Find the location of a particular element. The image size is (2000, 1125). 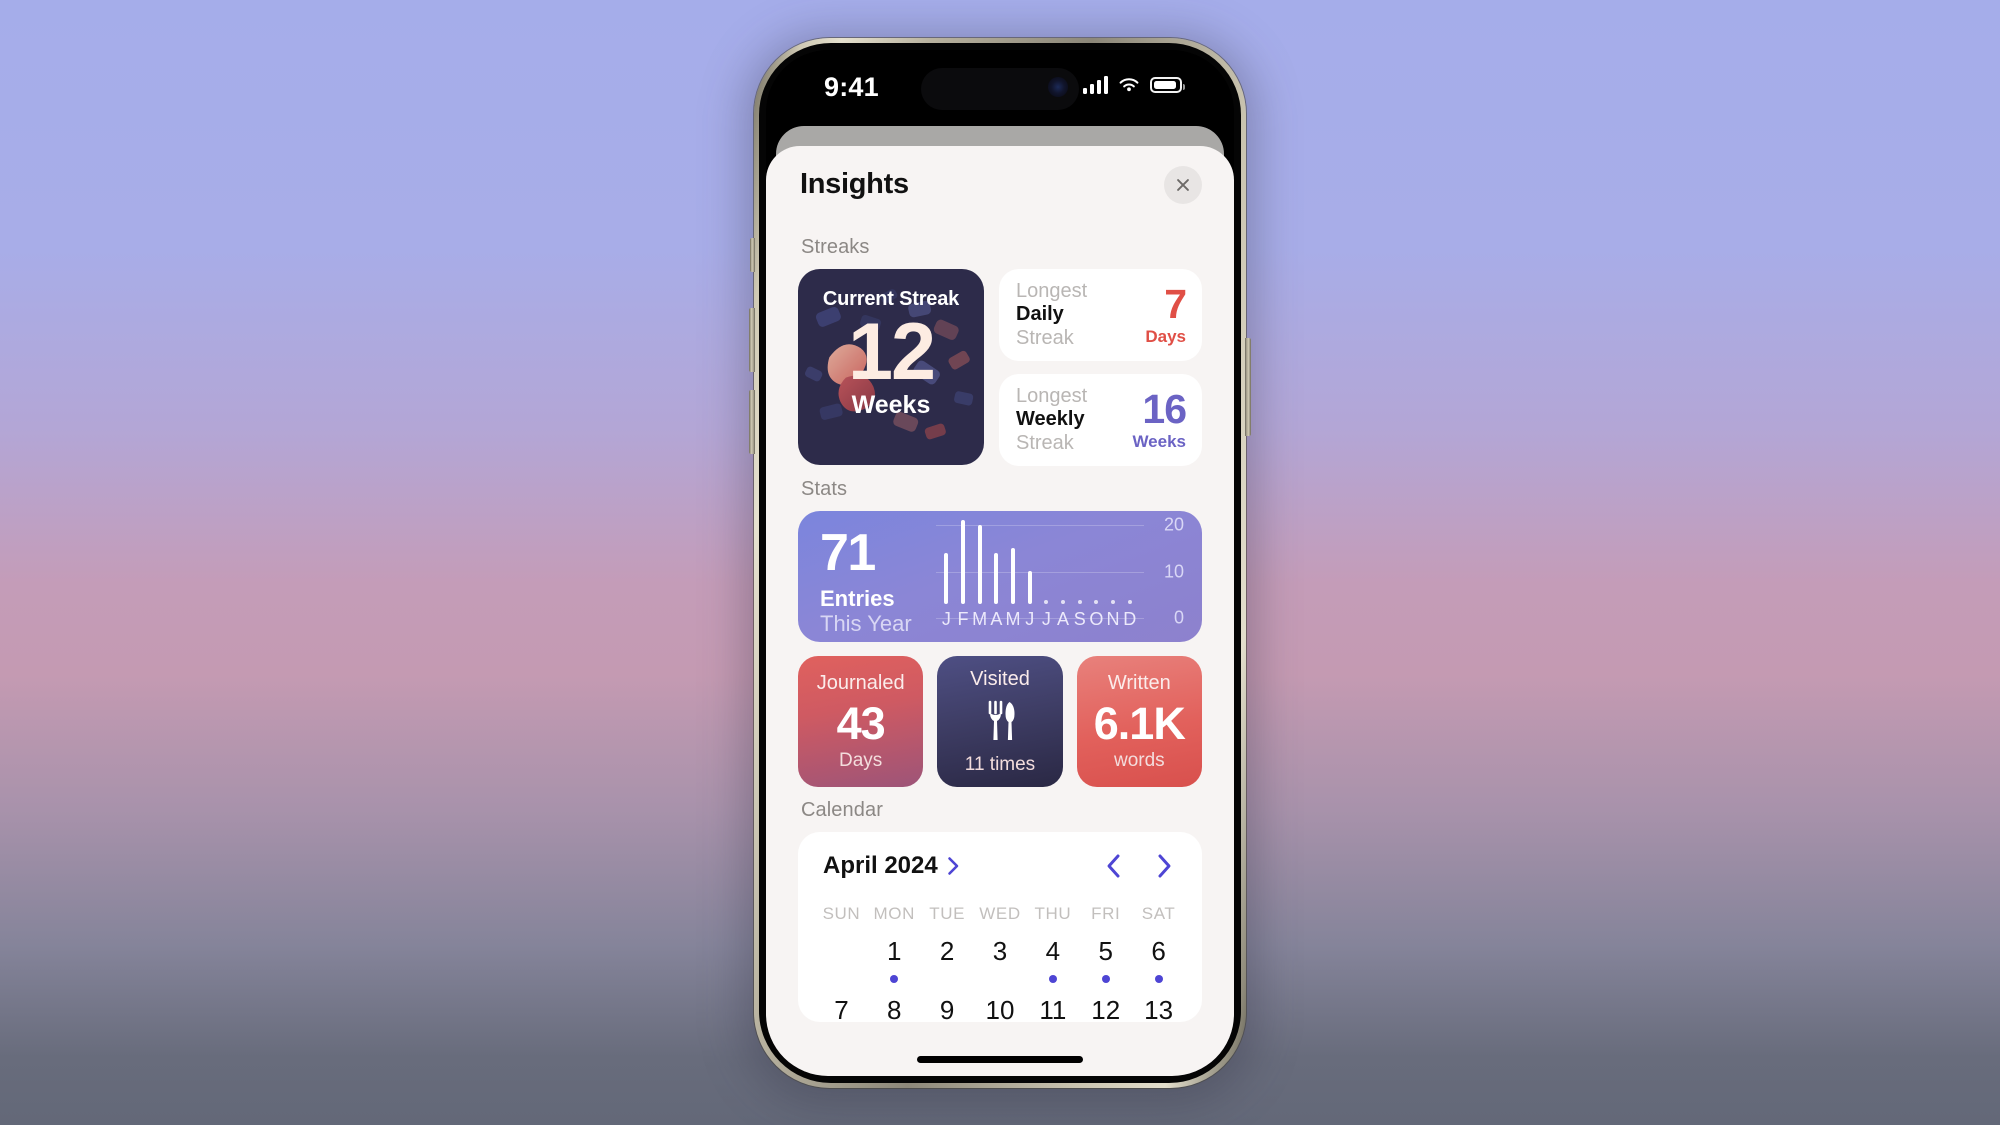

calendar-day-2: 2 is located at coordinates (947, 959).